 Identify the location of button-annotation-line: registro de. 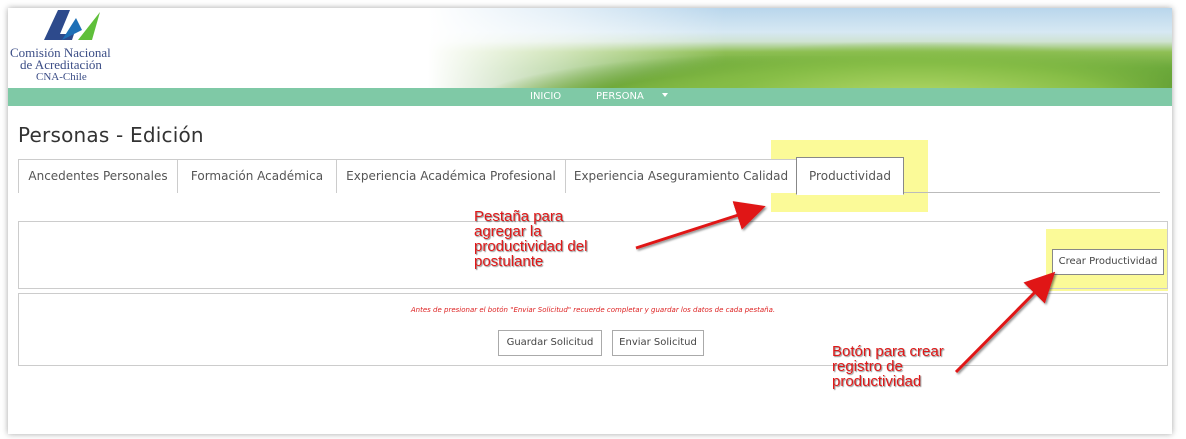
(867, 366).